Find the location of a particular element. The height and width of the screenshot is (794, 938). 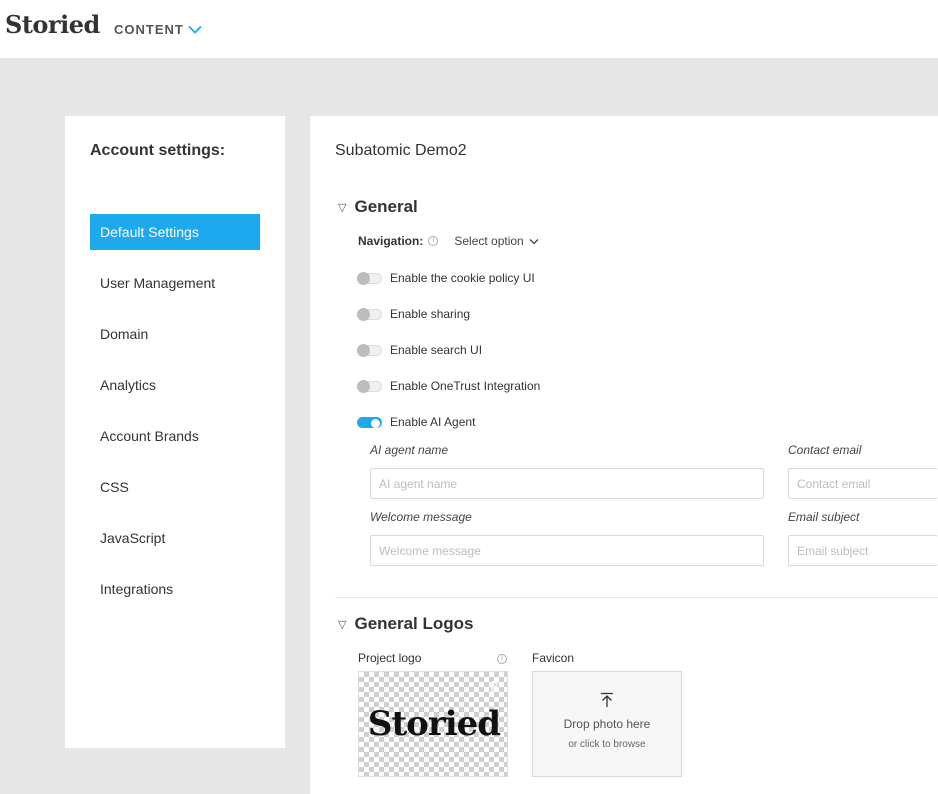

sharing-toggle is located at coordinates (369, 314).